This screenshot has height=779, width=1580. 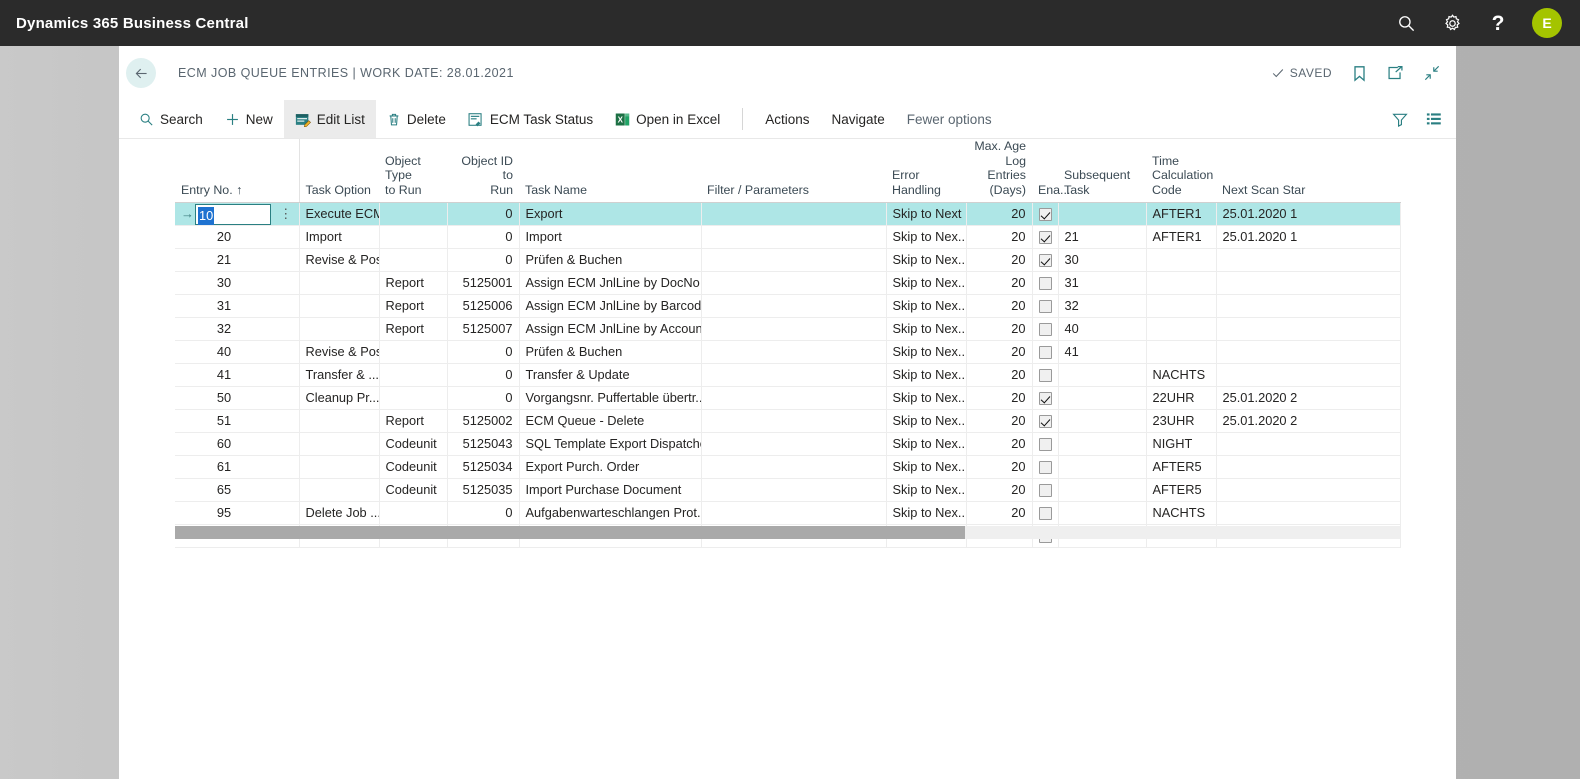 I want to click on cell-object_id: 5125035, so click(x=483, y=490).